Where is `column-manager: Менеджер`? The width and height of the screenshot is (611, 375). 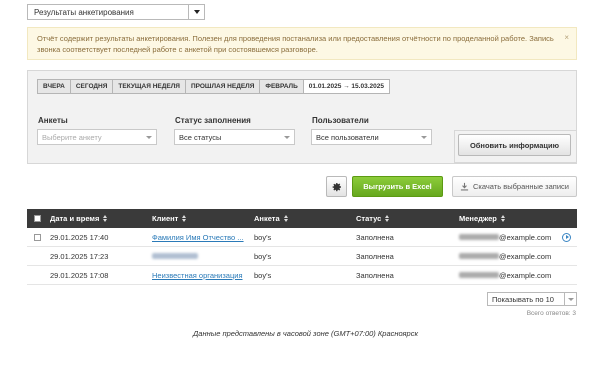 column-manager: Менеджер is located at coordinates (482, 218).